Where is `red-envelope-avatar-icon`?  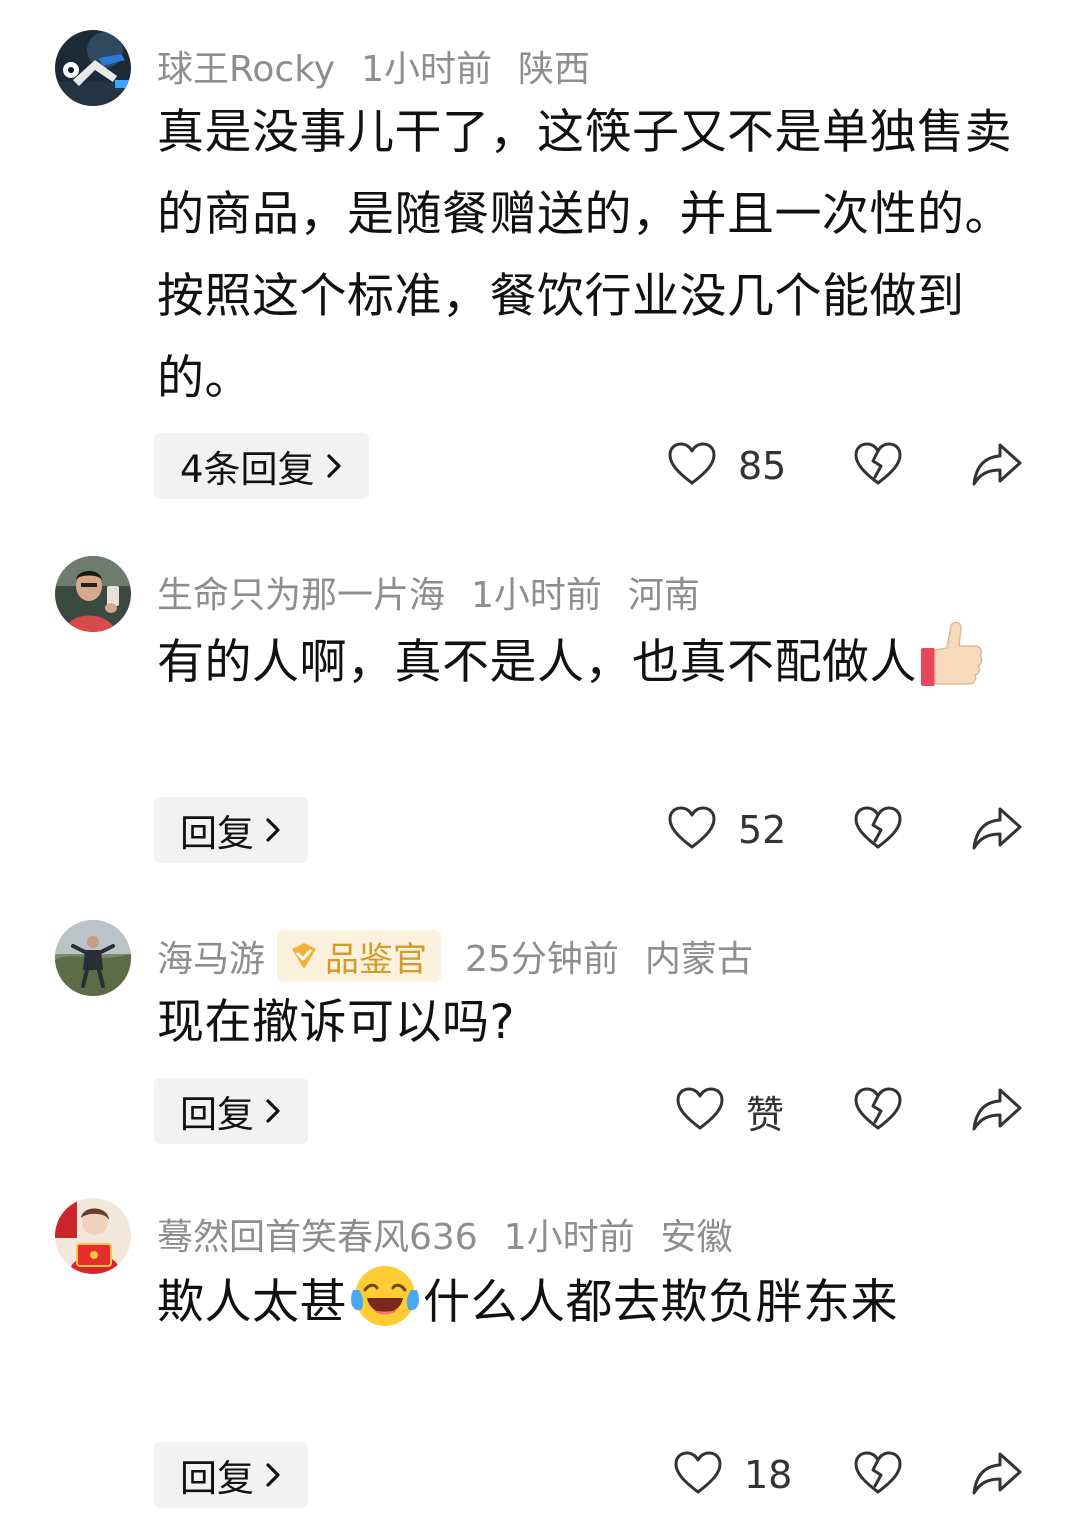
red-envelope-avatar-icon is located at coordinates (93, 1236).